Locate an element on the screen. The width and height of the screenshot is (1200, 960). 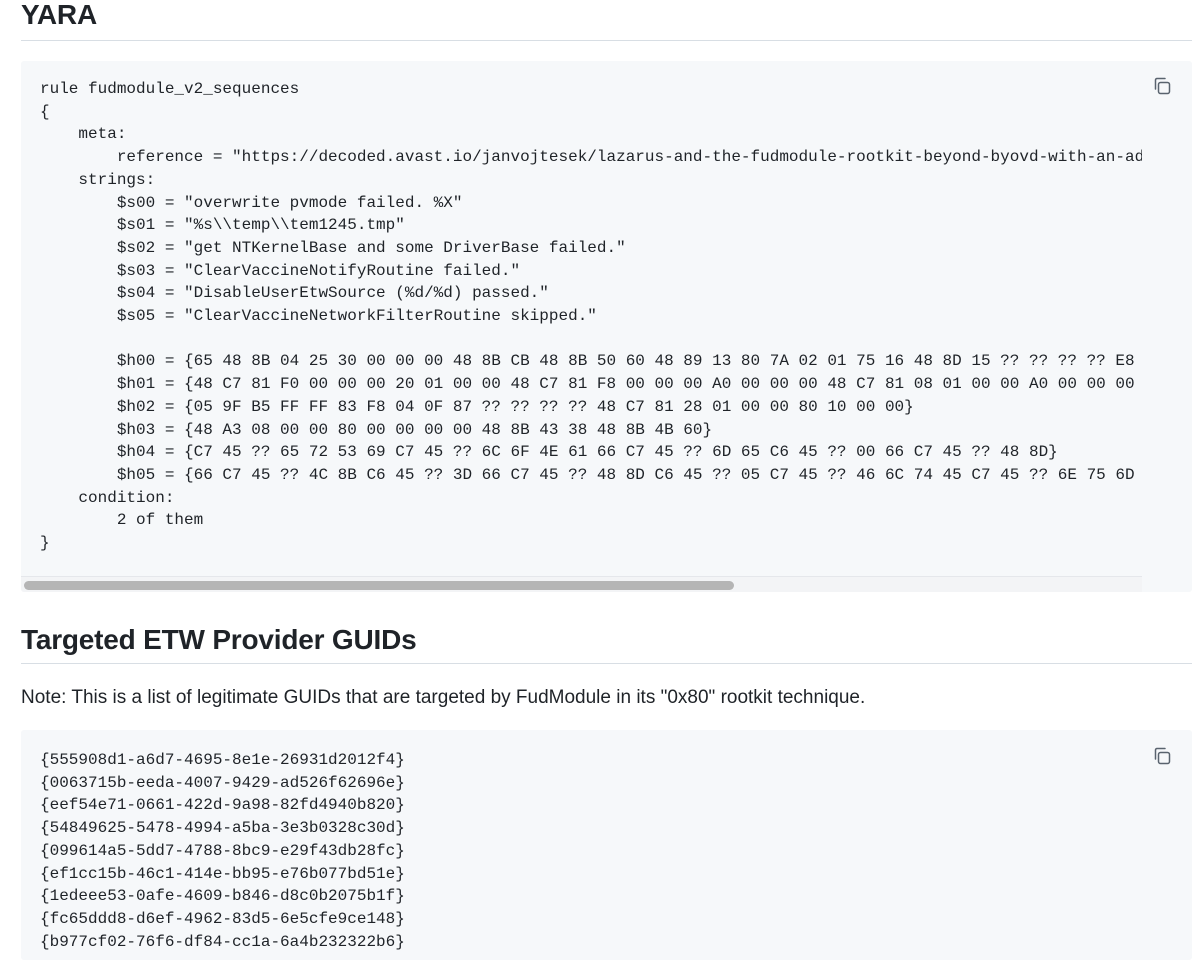
guid-line: {b977cf02-76f6-df84-cc1a-6a4b232322b6} is located at coordinates (222, 941).